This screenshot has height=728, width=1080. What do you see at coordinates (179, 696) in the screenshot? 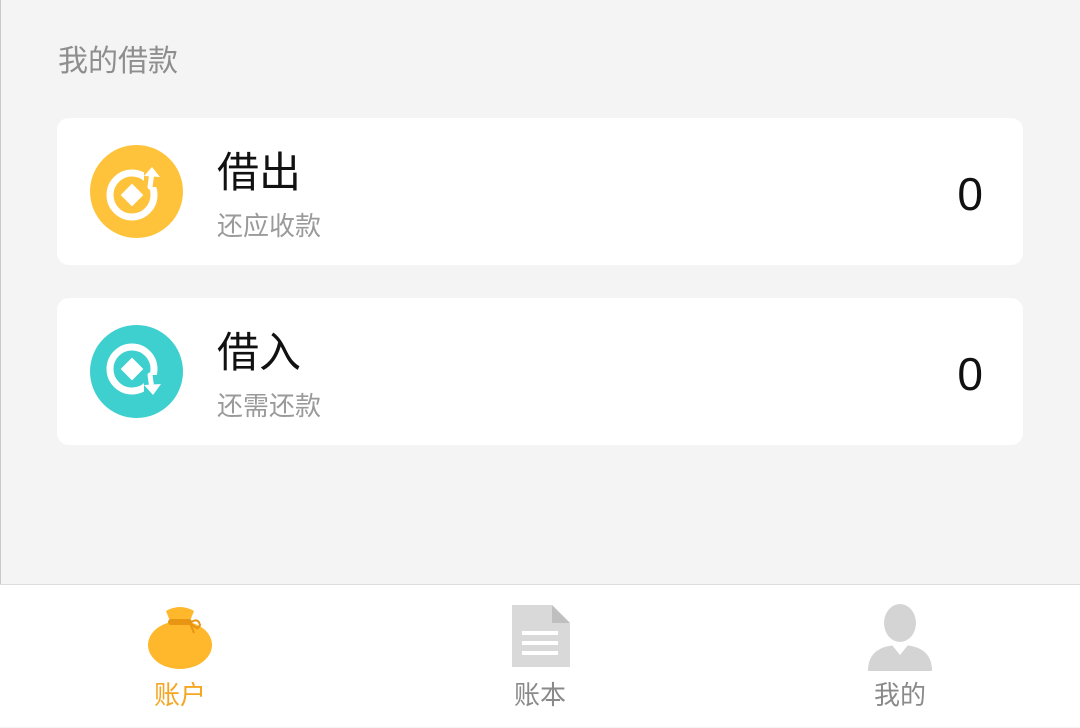
I see `tab-account-label: 账户` at bounding box center [179, 696].